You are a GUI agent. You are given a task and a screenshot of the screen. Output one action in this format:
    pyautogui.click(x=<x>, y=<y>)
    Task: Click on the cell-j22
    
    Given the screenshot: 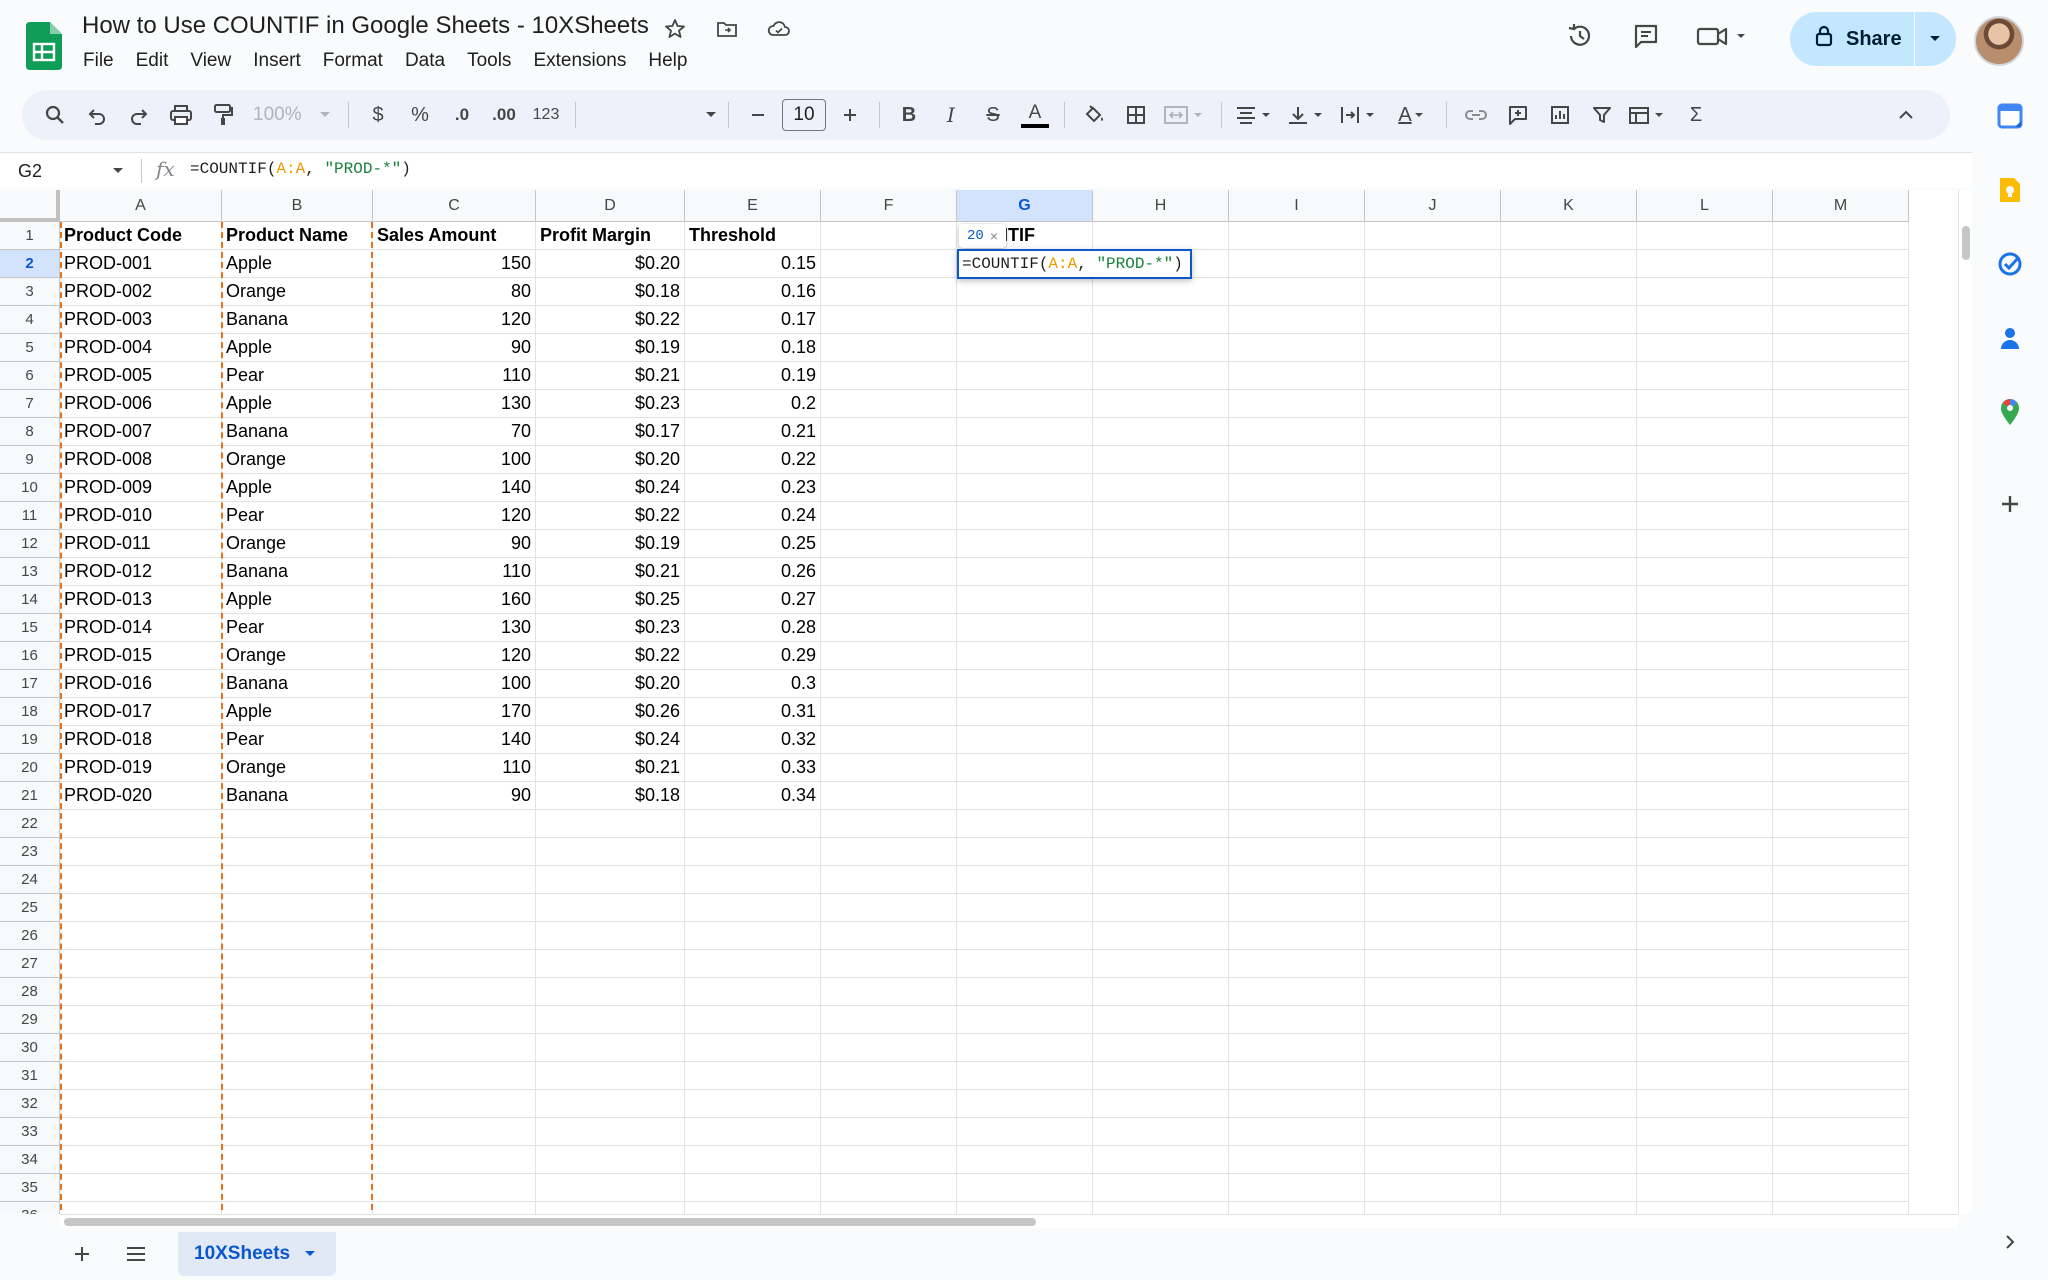 What is the action you would take?
    pyautogui.click(x=1433, y=824)
    